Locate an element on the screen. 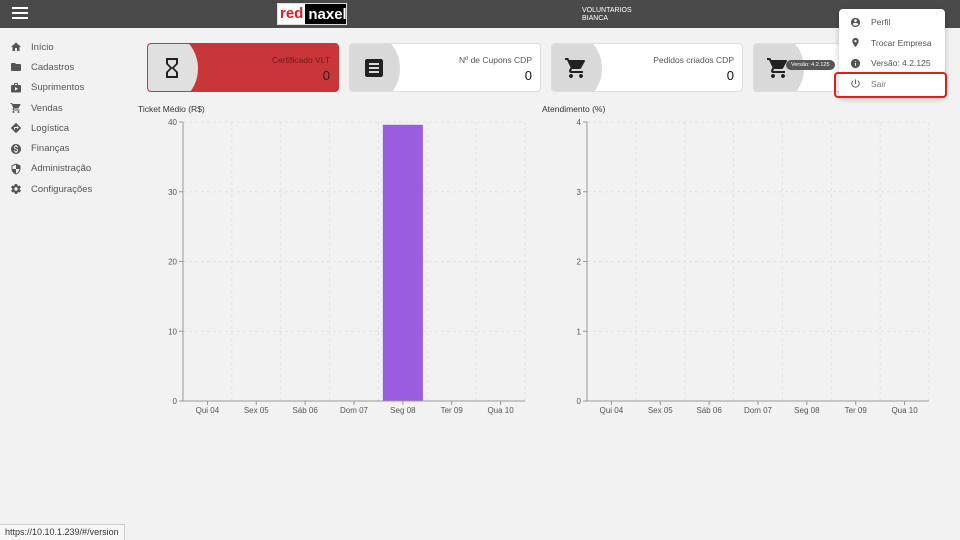  shield-icon is located at coordinates (16, 169).